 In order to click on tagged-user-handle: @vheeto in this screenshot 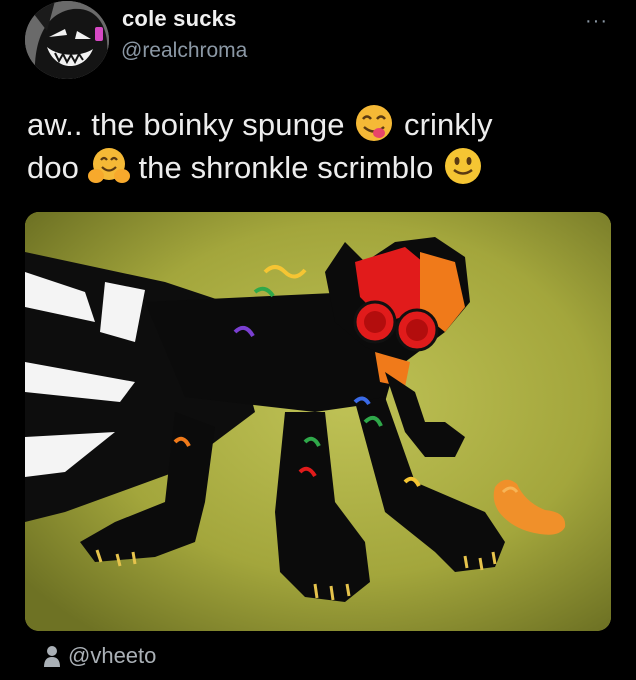, I will do `click(112, 656)`.